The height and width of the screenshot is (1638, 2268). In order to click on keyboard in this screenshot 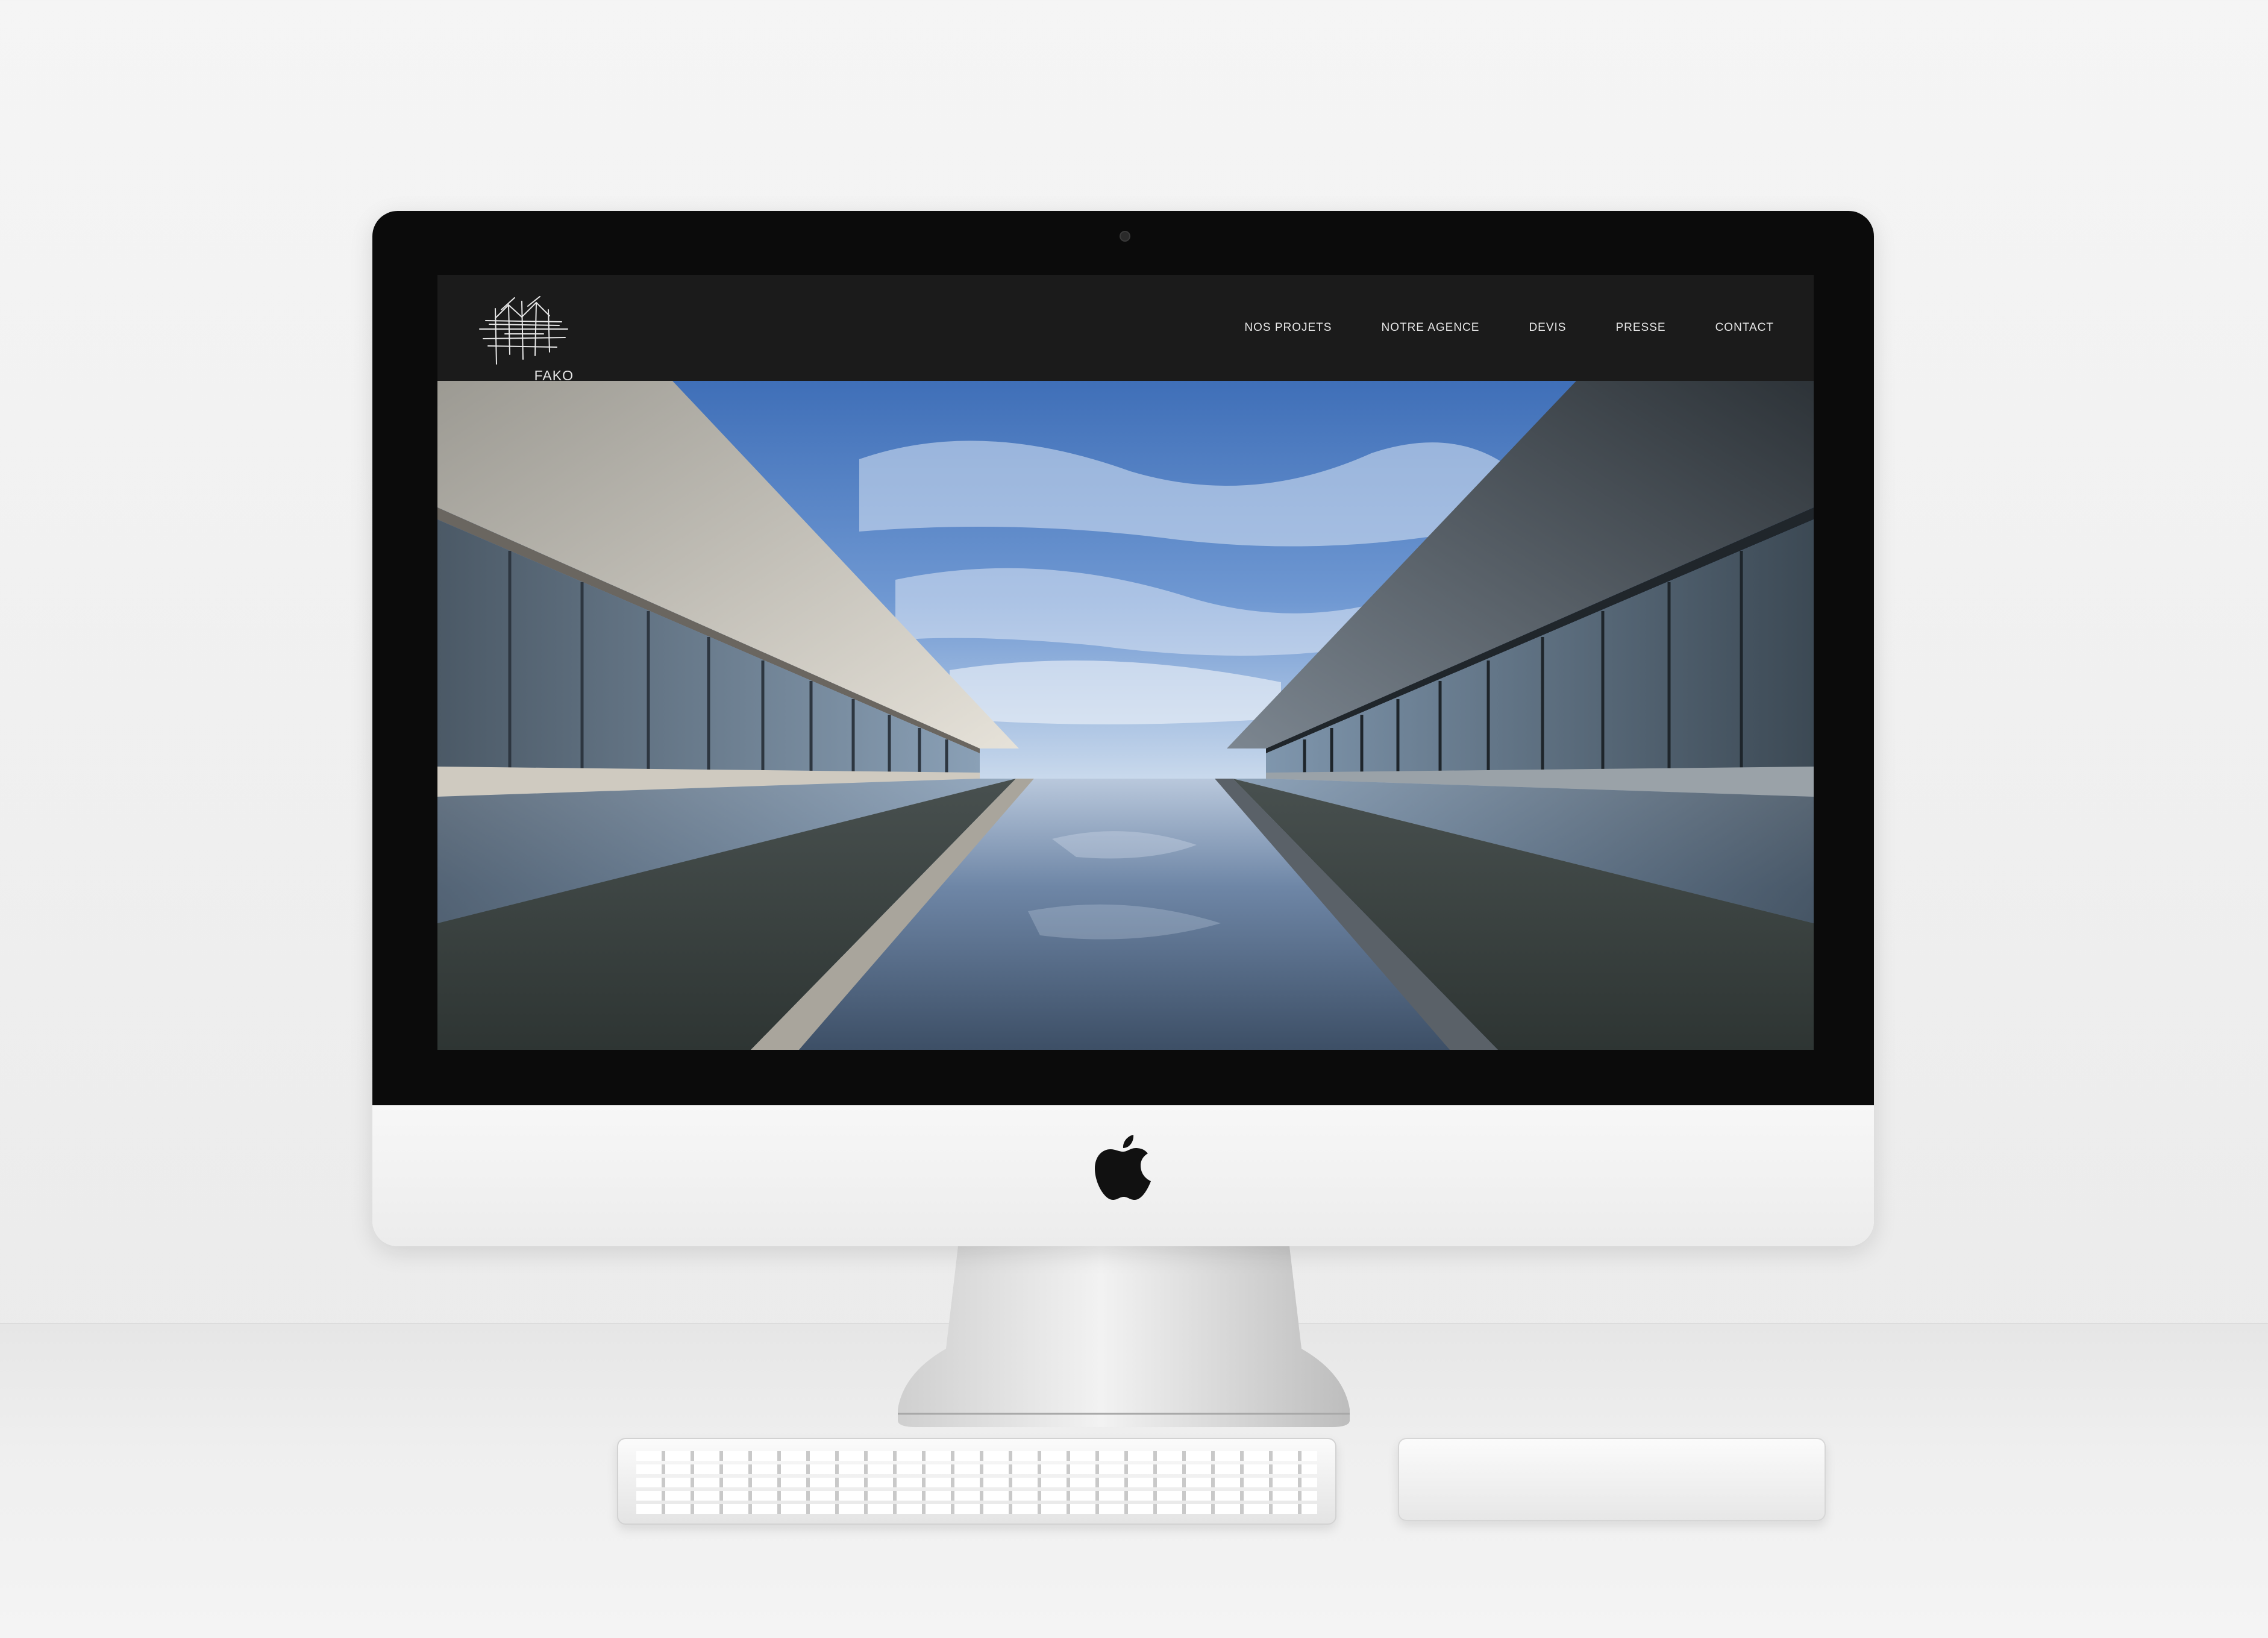, I will do `click(976, 1481)`.